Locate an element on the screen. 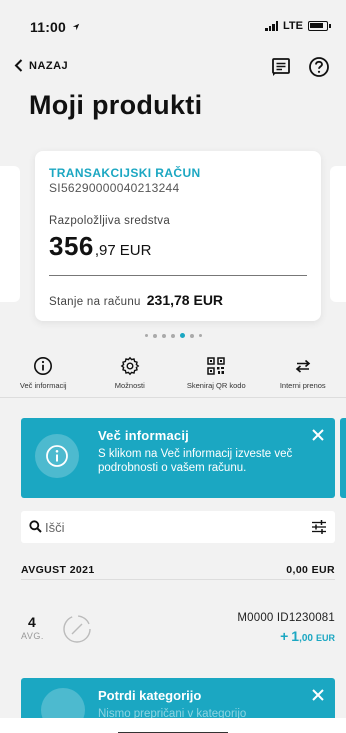  bottom-safe-area is located at coordinates (173, 725).